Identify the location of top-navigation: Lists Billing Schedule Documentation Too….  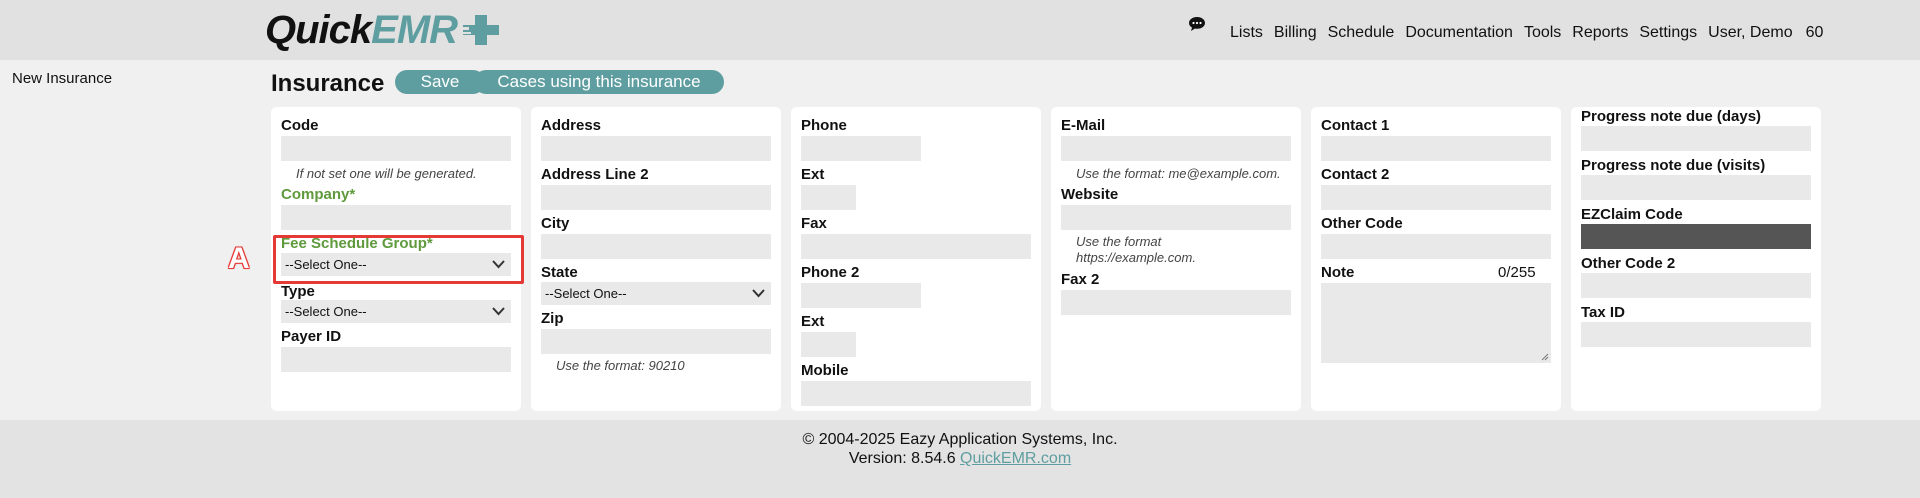
(1526, 33).